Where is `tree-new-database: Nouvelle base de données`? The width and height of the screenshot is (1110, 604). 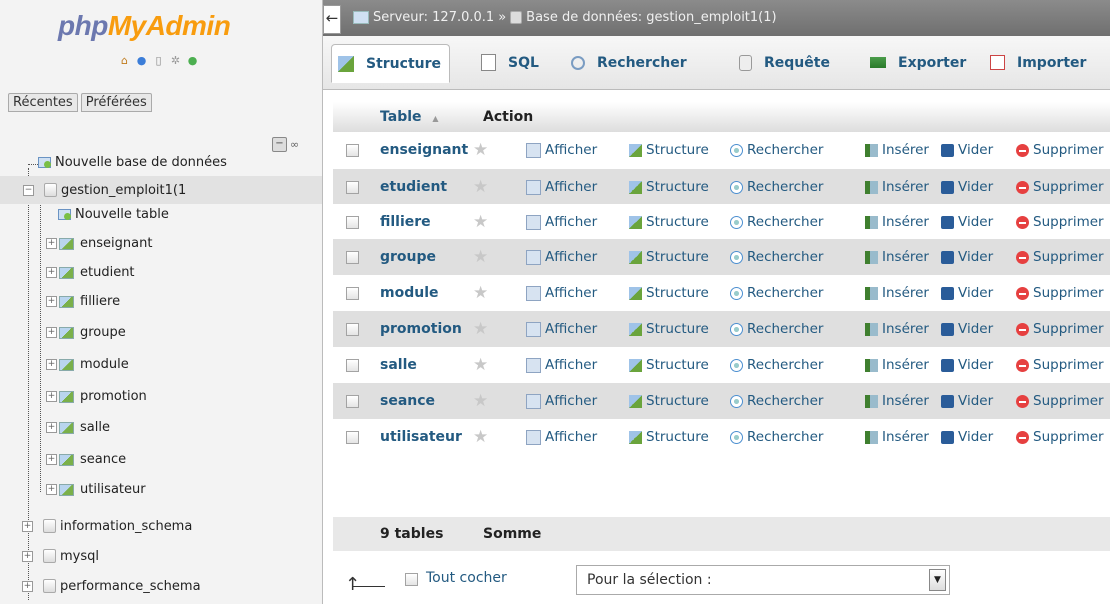 tree-new-database: Nouvelle base de données is located at coordinates (123, 162).